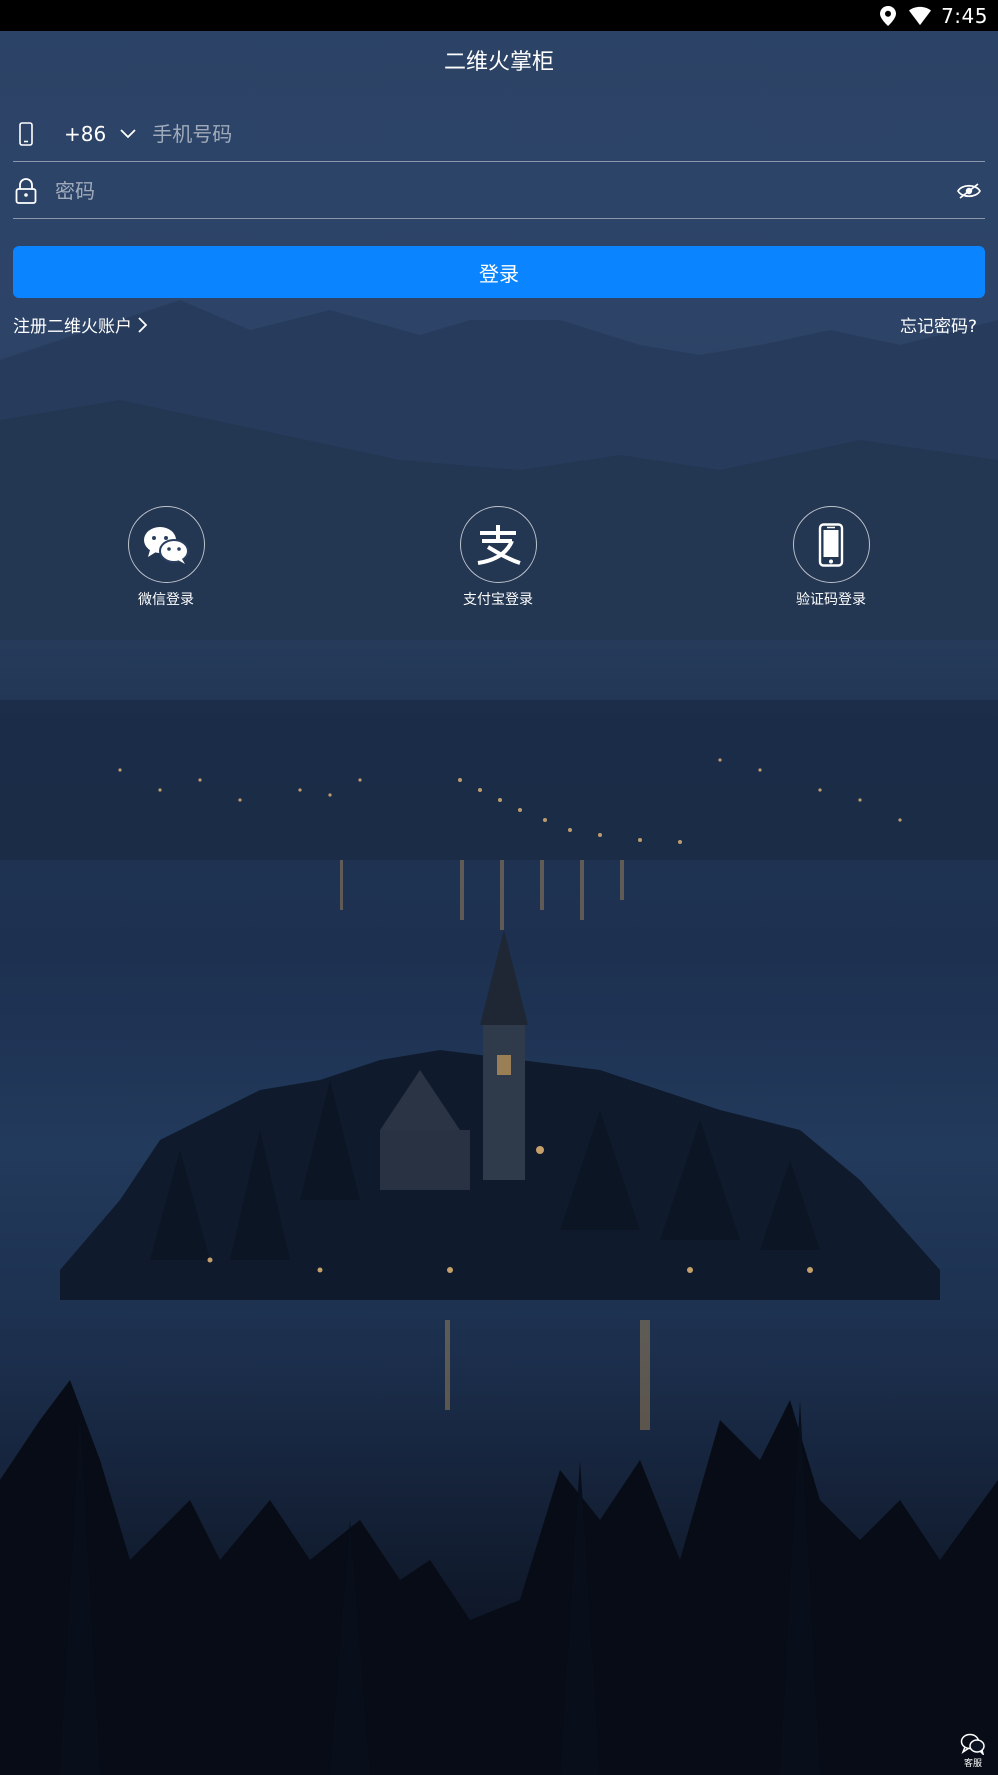 The width and height of the screenshot is (998, 1775). Describe the element at coordinates (26, 191) in the screenshot. I see `lock-icon` at that location.